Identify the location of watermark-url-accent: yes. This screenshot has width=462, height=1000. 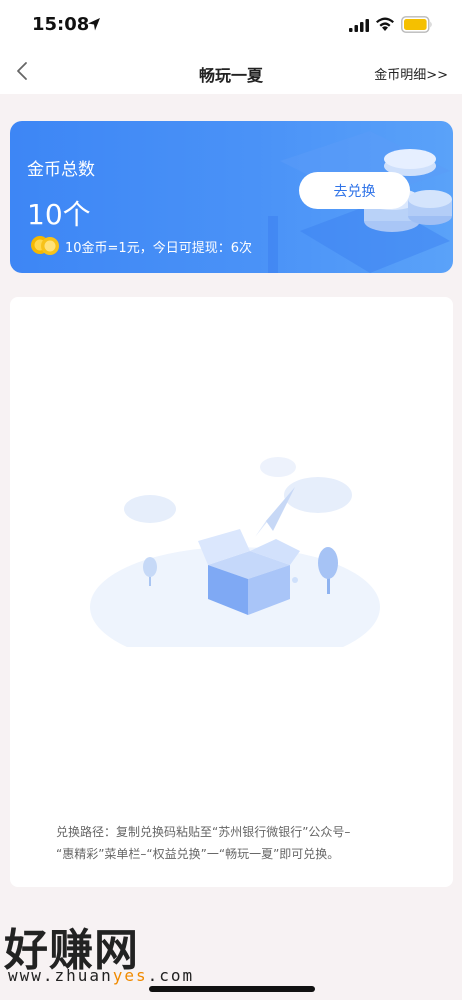
(130, 975).